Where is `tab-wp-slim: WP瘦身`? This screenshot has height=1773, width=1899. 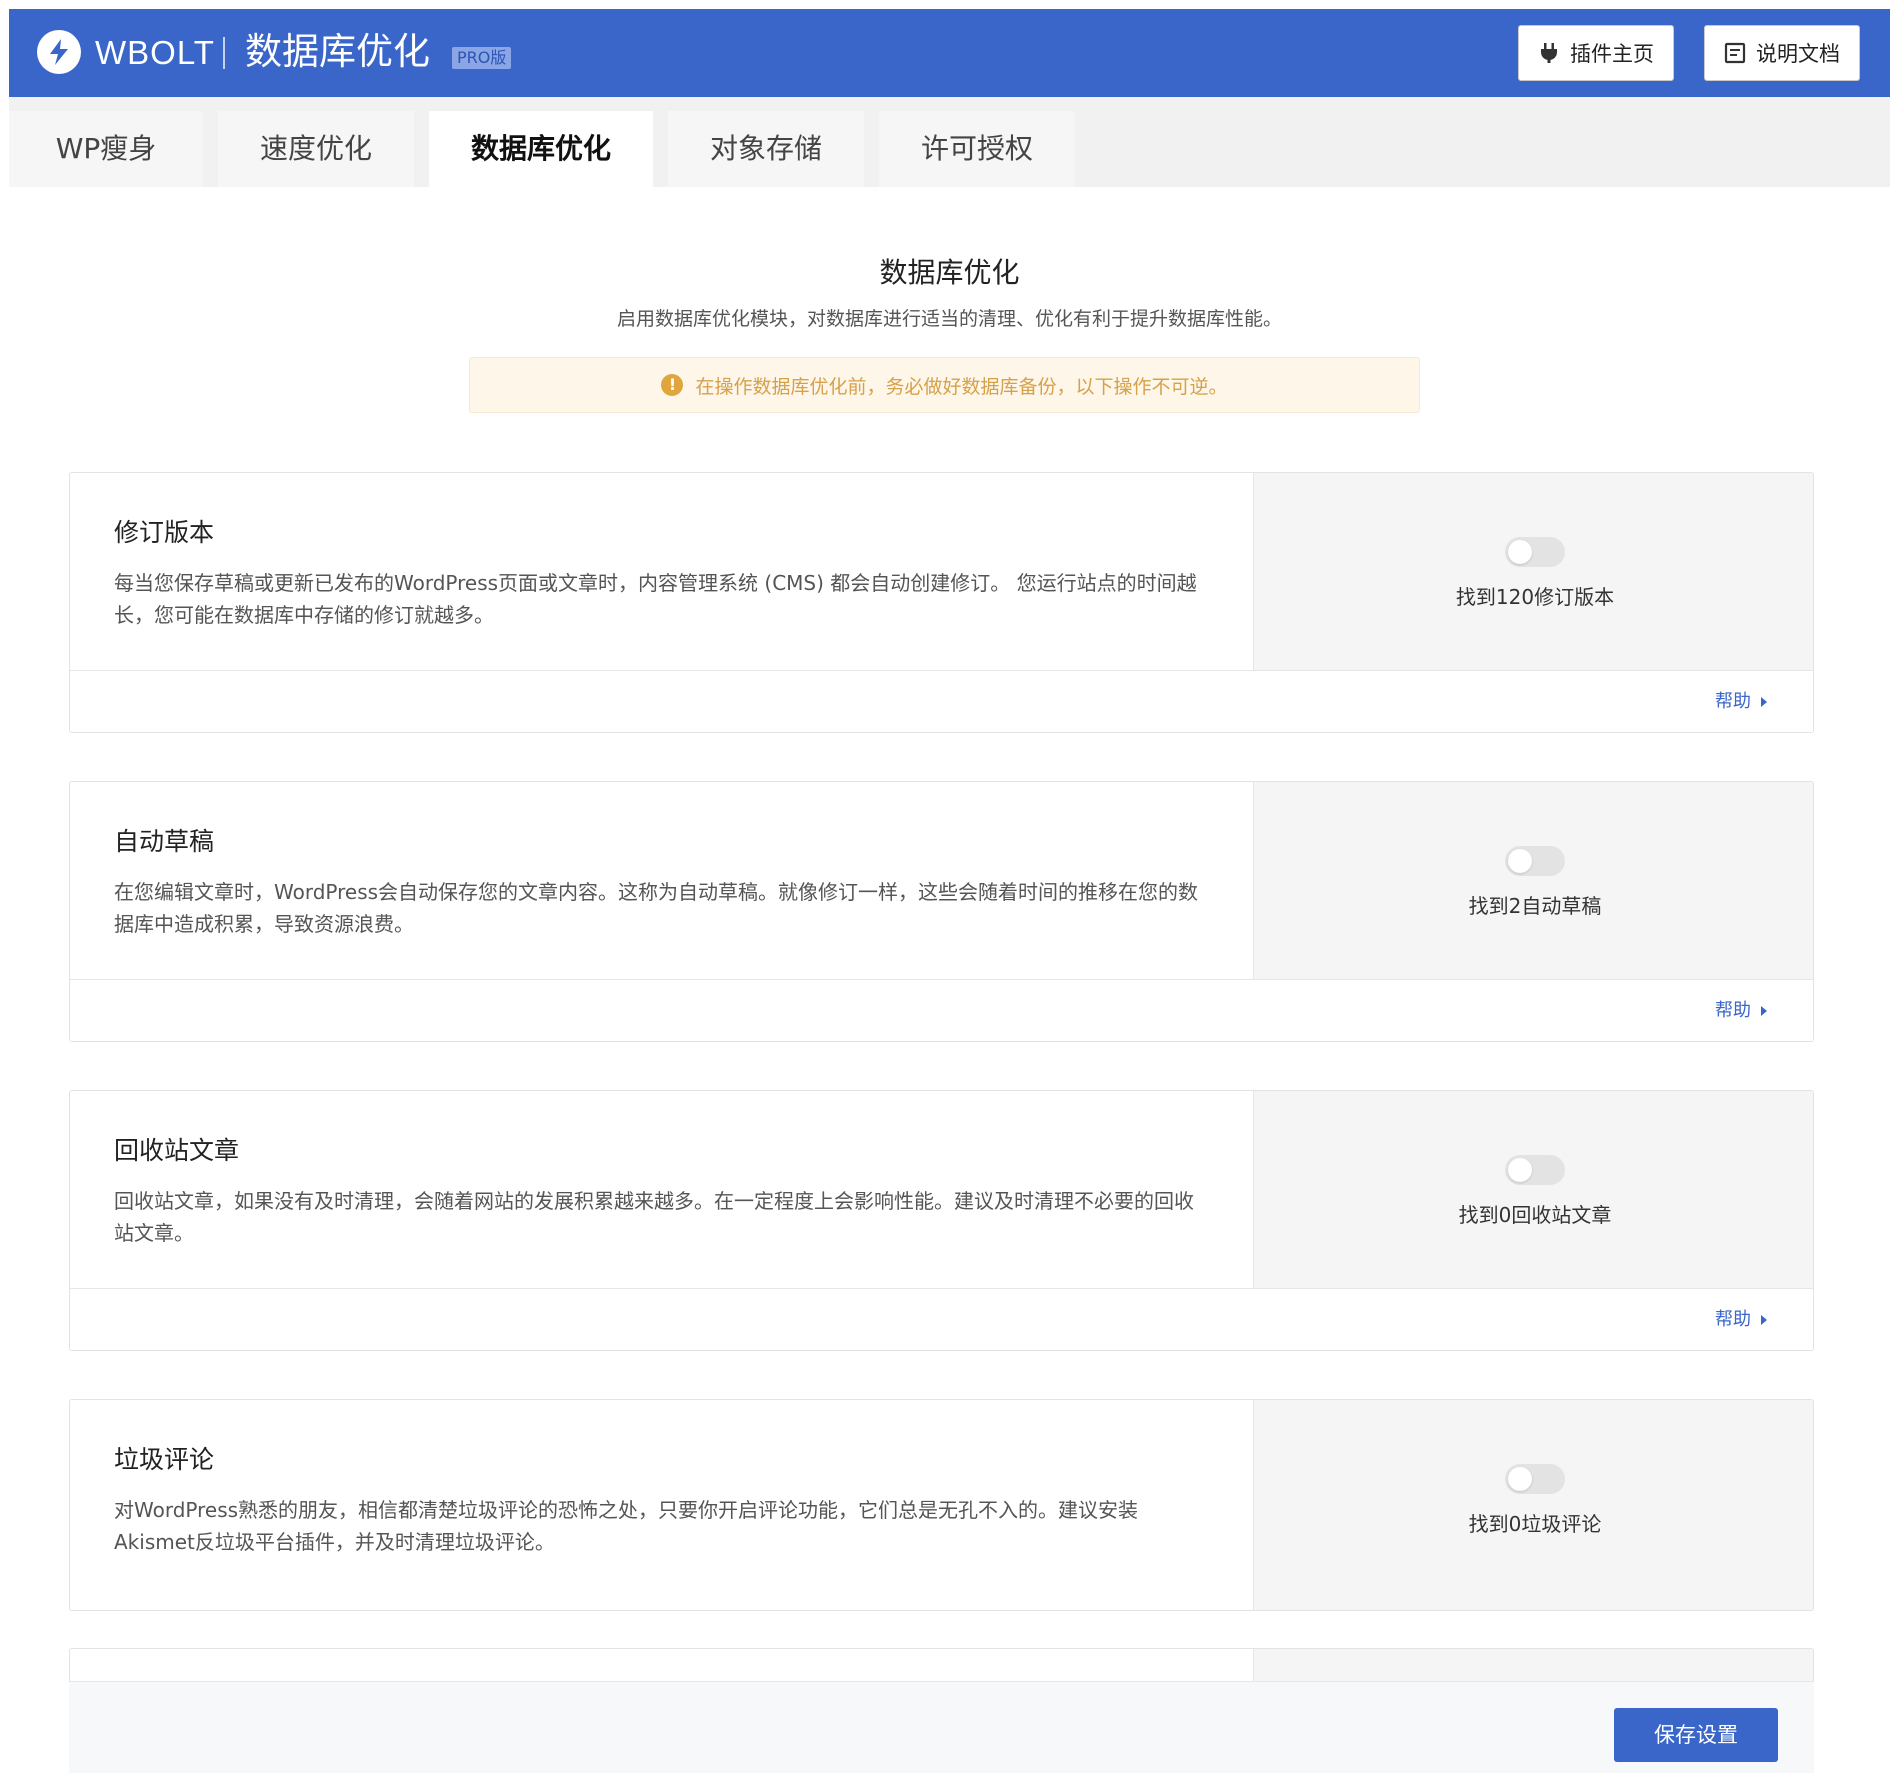
tab-wp-slim: WP瘦身 is located at coordinates (106, 149).